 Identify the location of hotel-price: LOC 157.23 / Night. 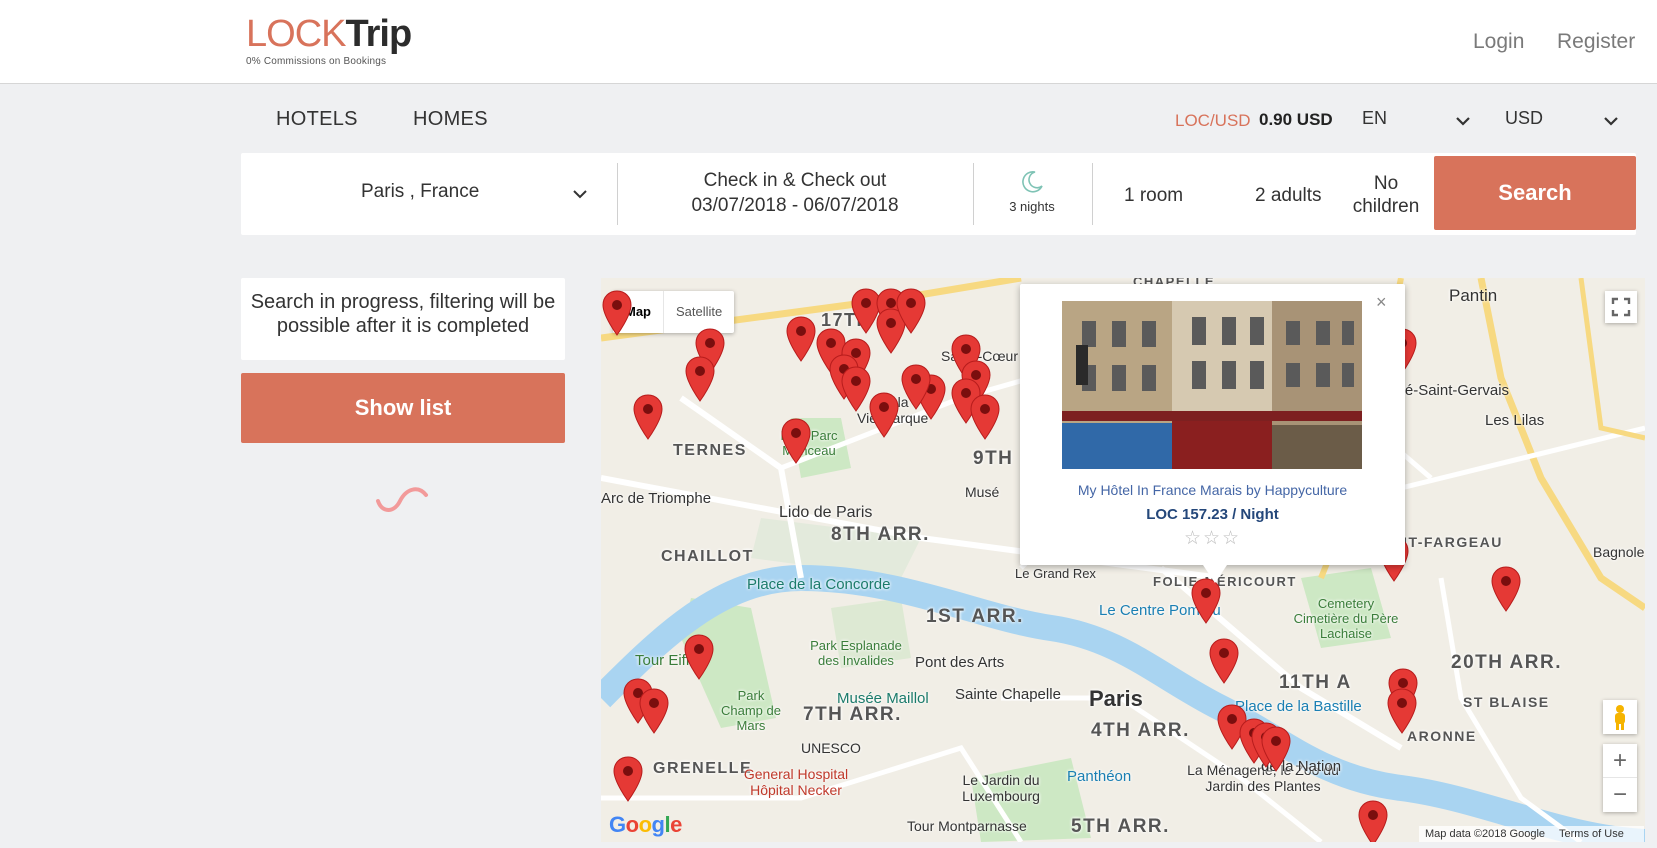
(1212, 514).